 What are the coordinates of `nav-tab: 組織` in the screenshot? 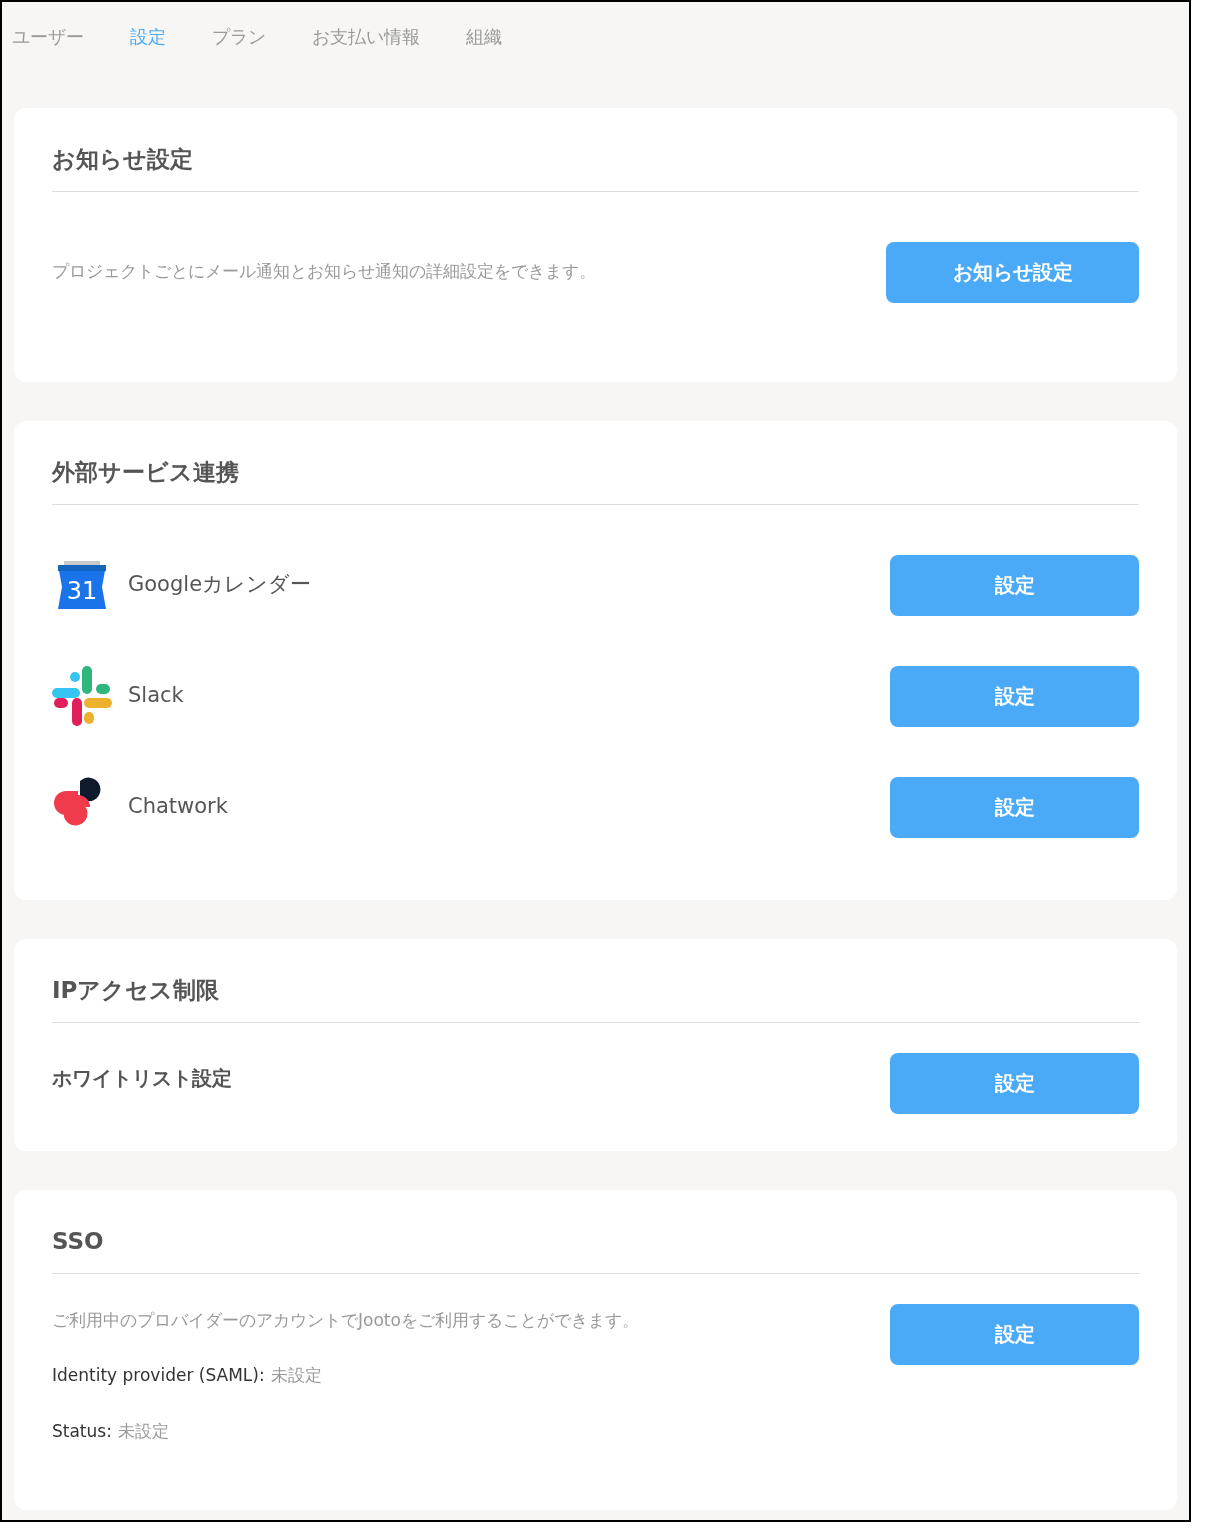 It's located at (484, 36).